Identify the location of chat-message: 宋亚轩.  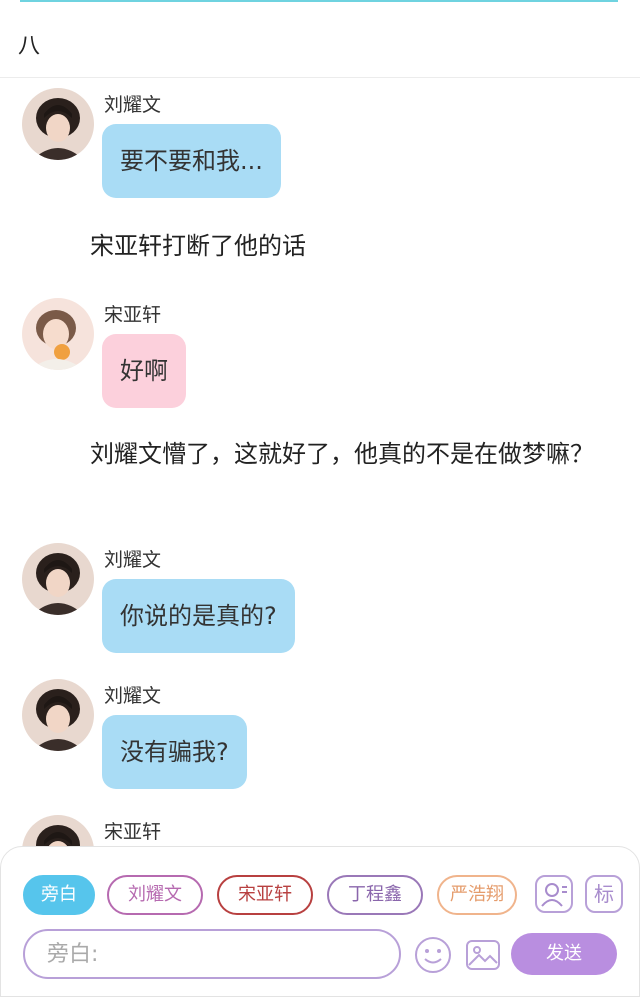
(320, 826).